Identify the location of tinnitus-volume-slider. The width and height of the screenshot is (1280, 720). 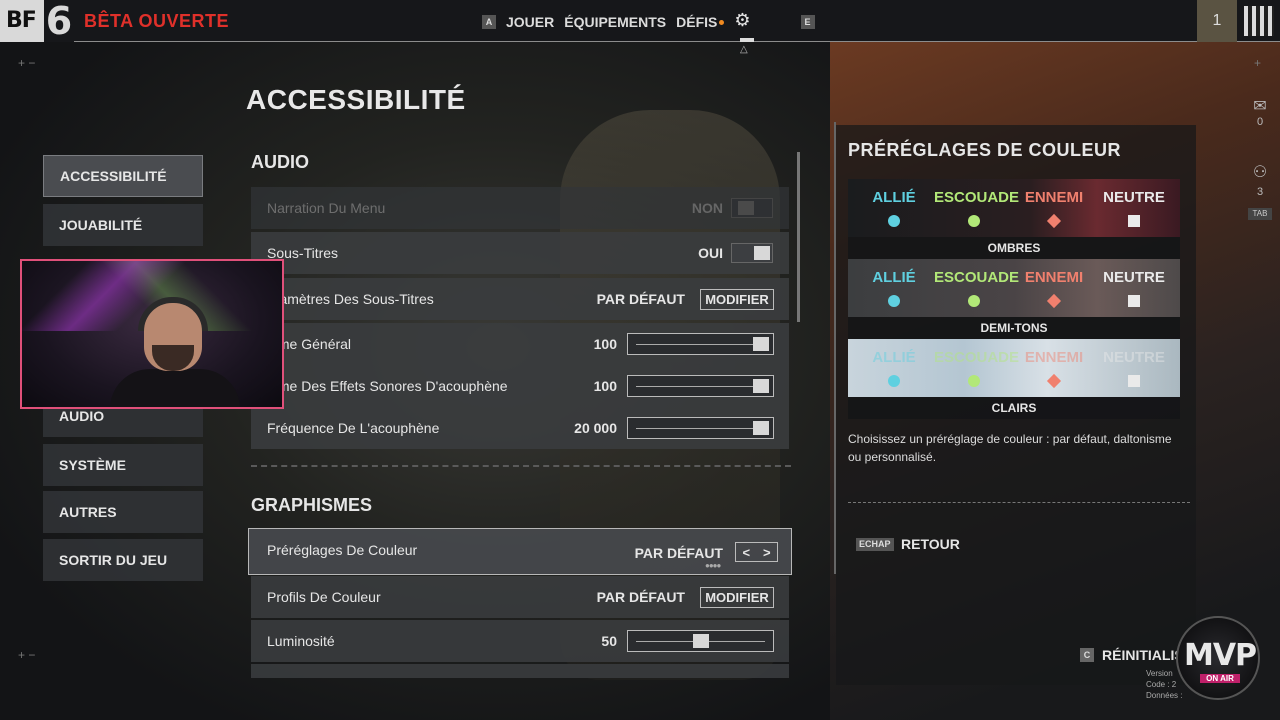
(700, 386).